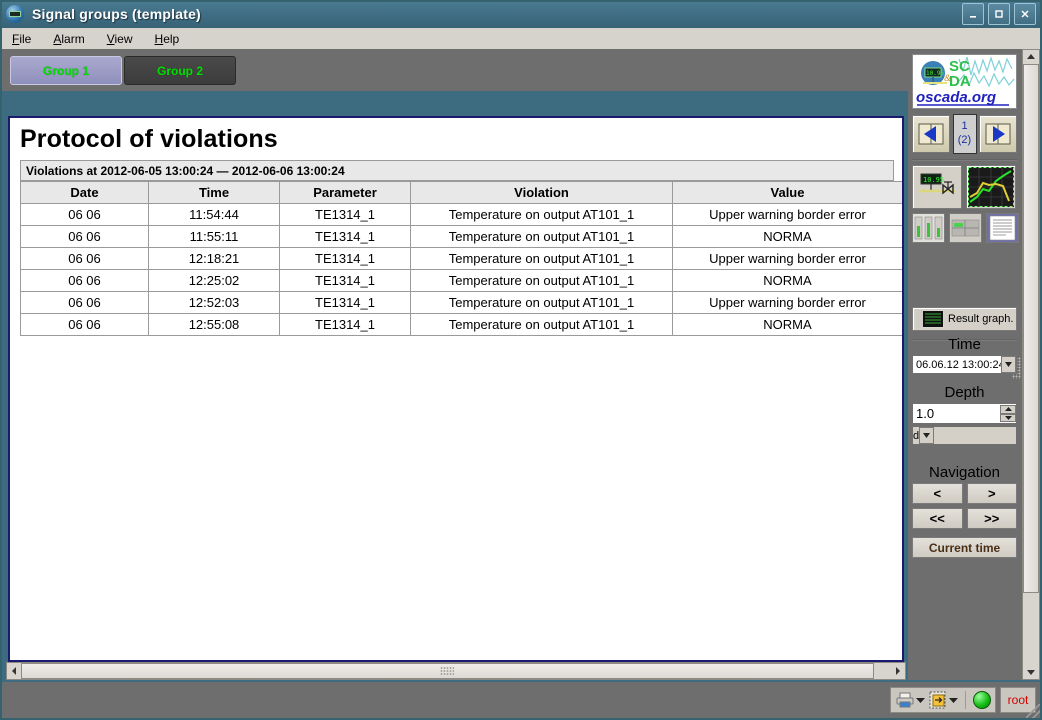 Image resolution: width=1042 pixels, height=720 pixels. I want to click on menu-item-file: FFileile, so click(21, 39).